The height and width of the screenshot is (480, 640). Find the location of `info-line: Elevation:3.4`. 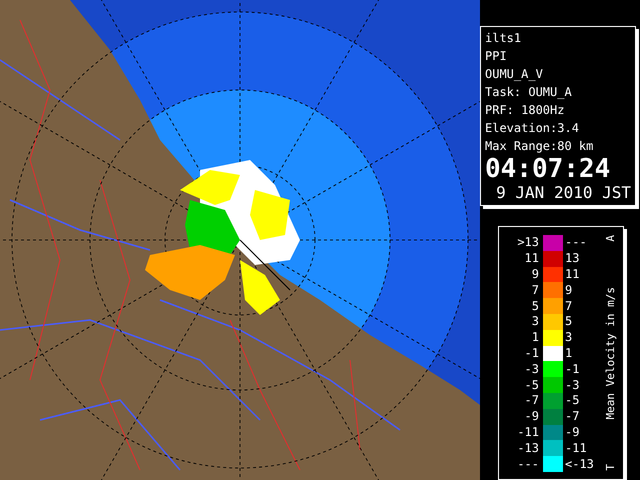

info-line: Elevation:3.4 is located at coordinates (532, 128).